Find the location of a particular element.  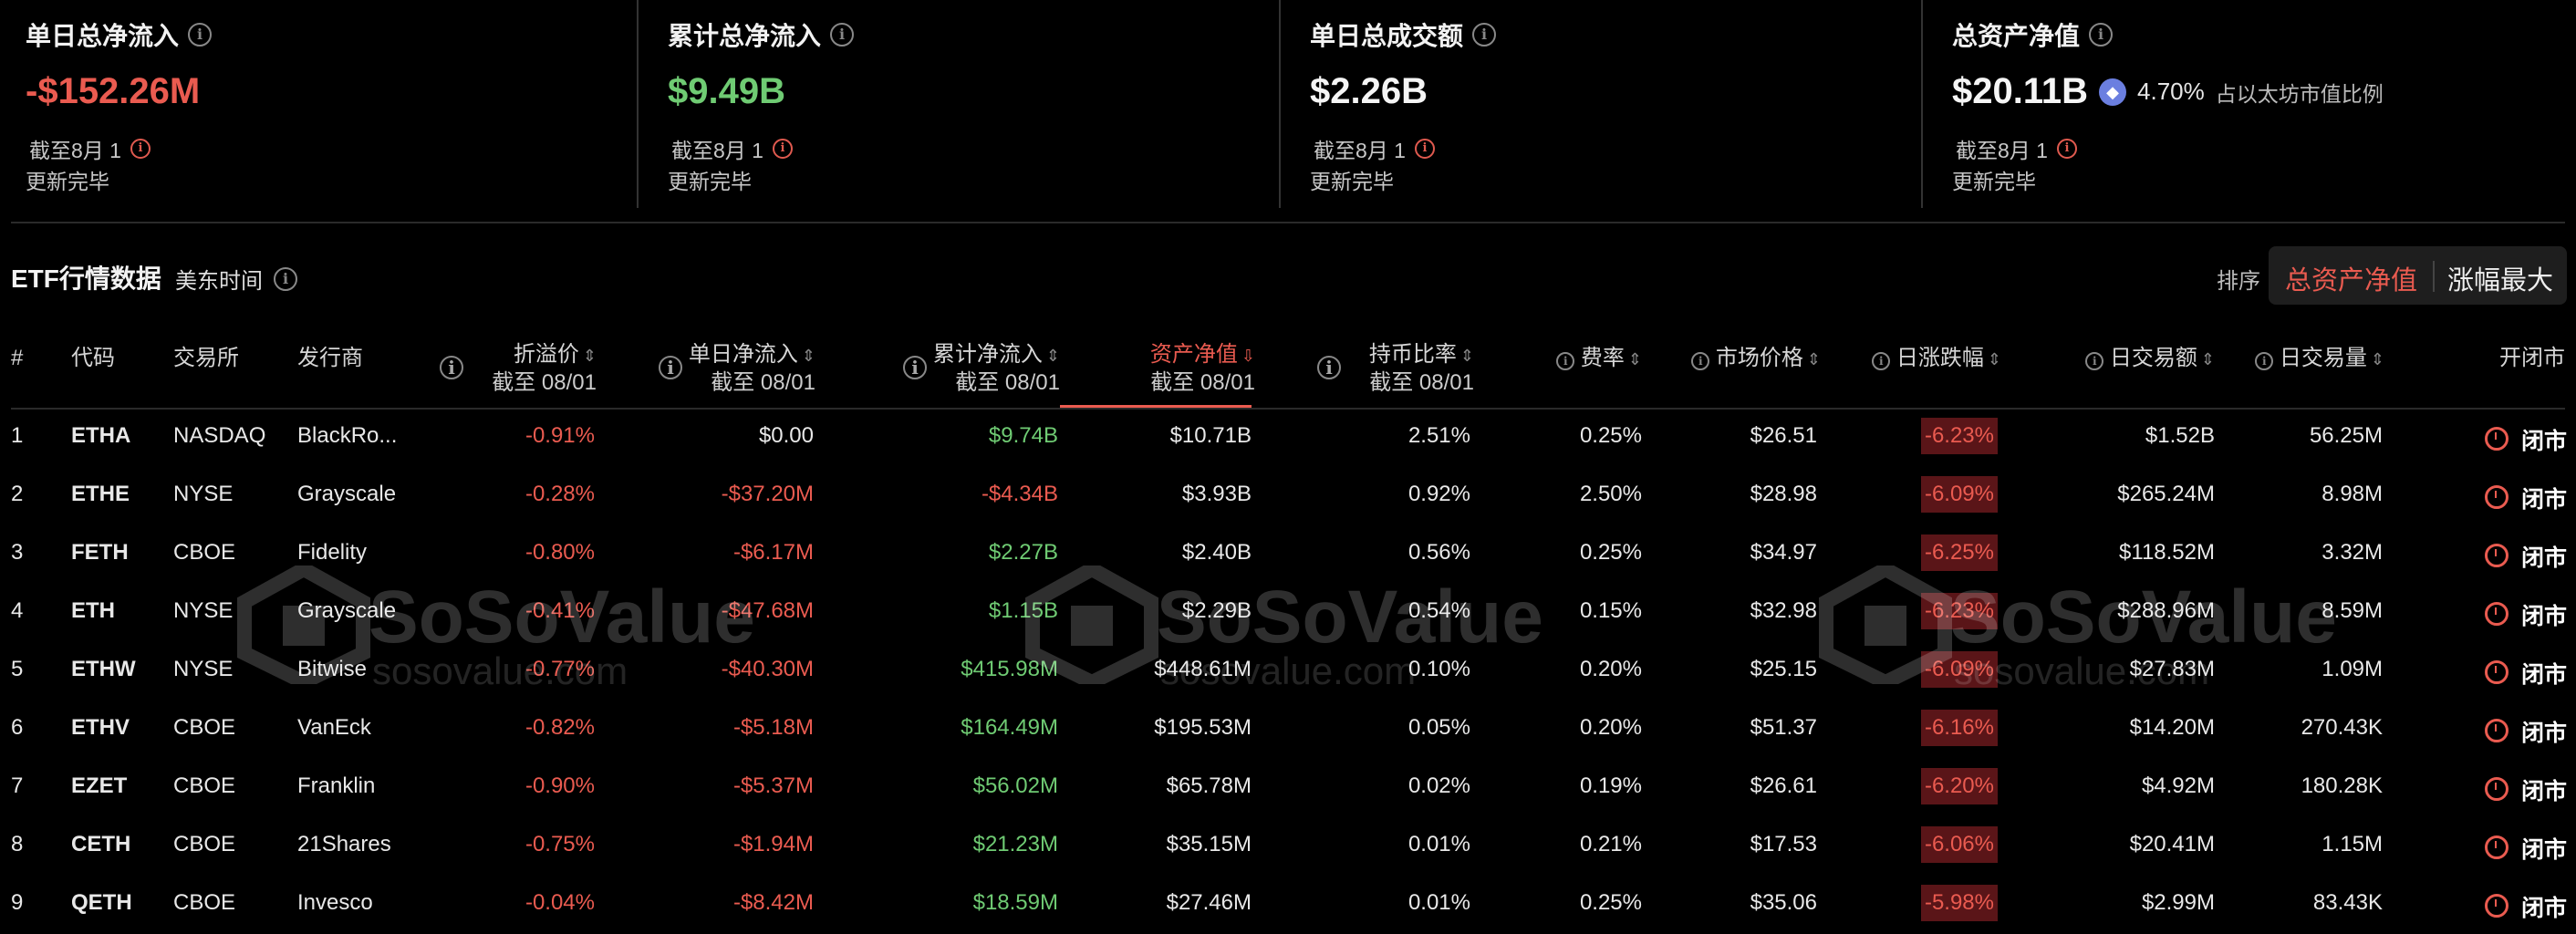

cell-code: ETHA is located at coordinates (101, 436).